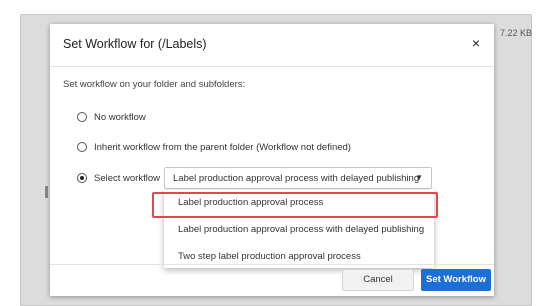 This screenshot has height=306, width=542. Describe the element at coordinates (127, 178) in the screenshot. I see `radio-label: Select workflow` at that location.